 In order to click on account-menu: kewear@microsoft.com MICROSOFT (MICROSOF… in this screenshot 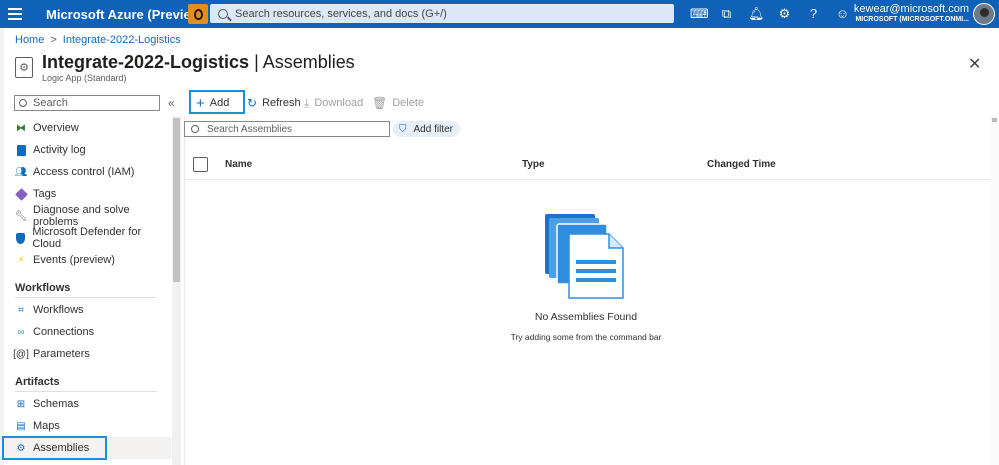, I will do `click(911, 13)`.